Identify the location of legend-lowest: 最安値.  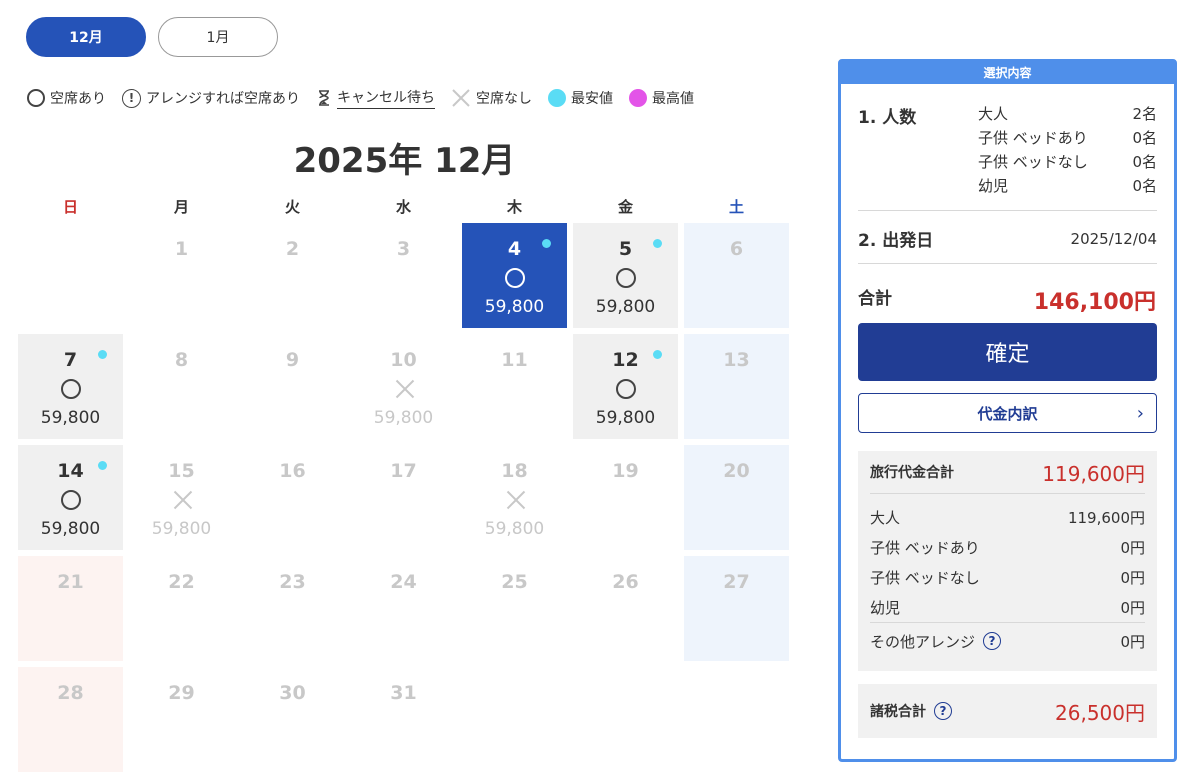
(580, 98).